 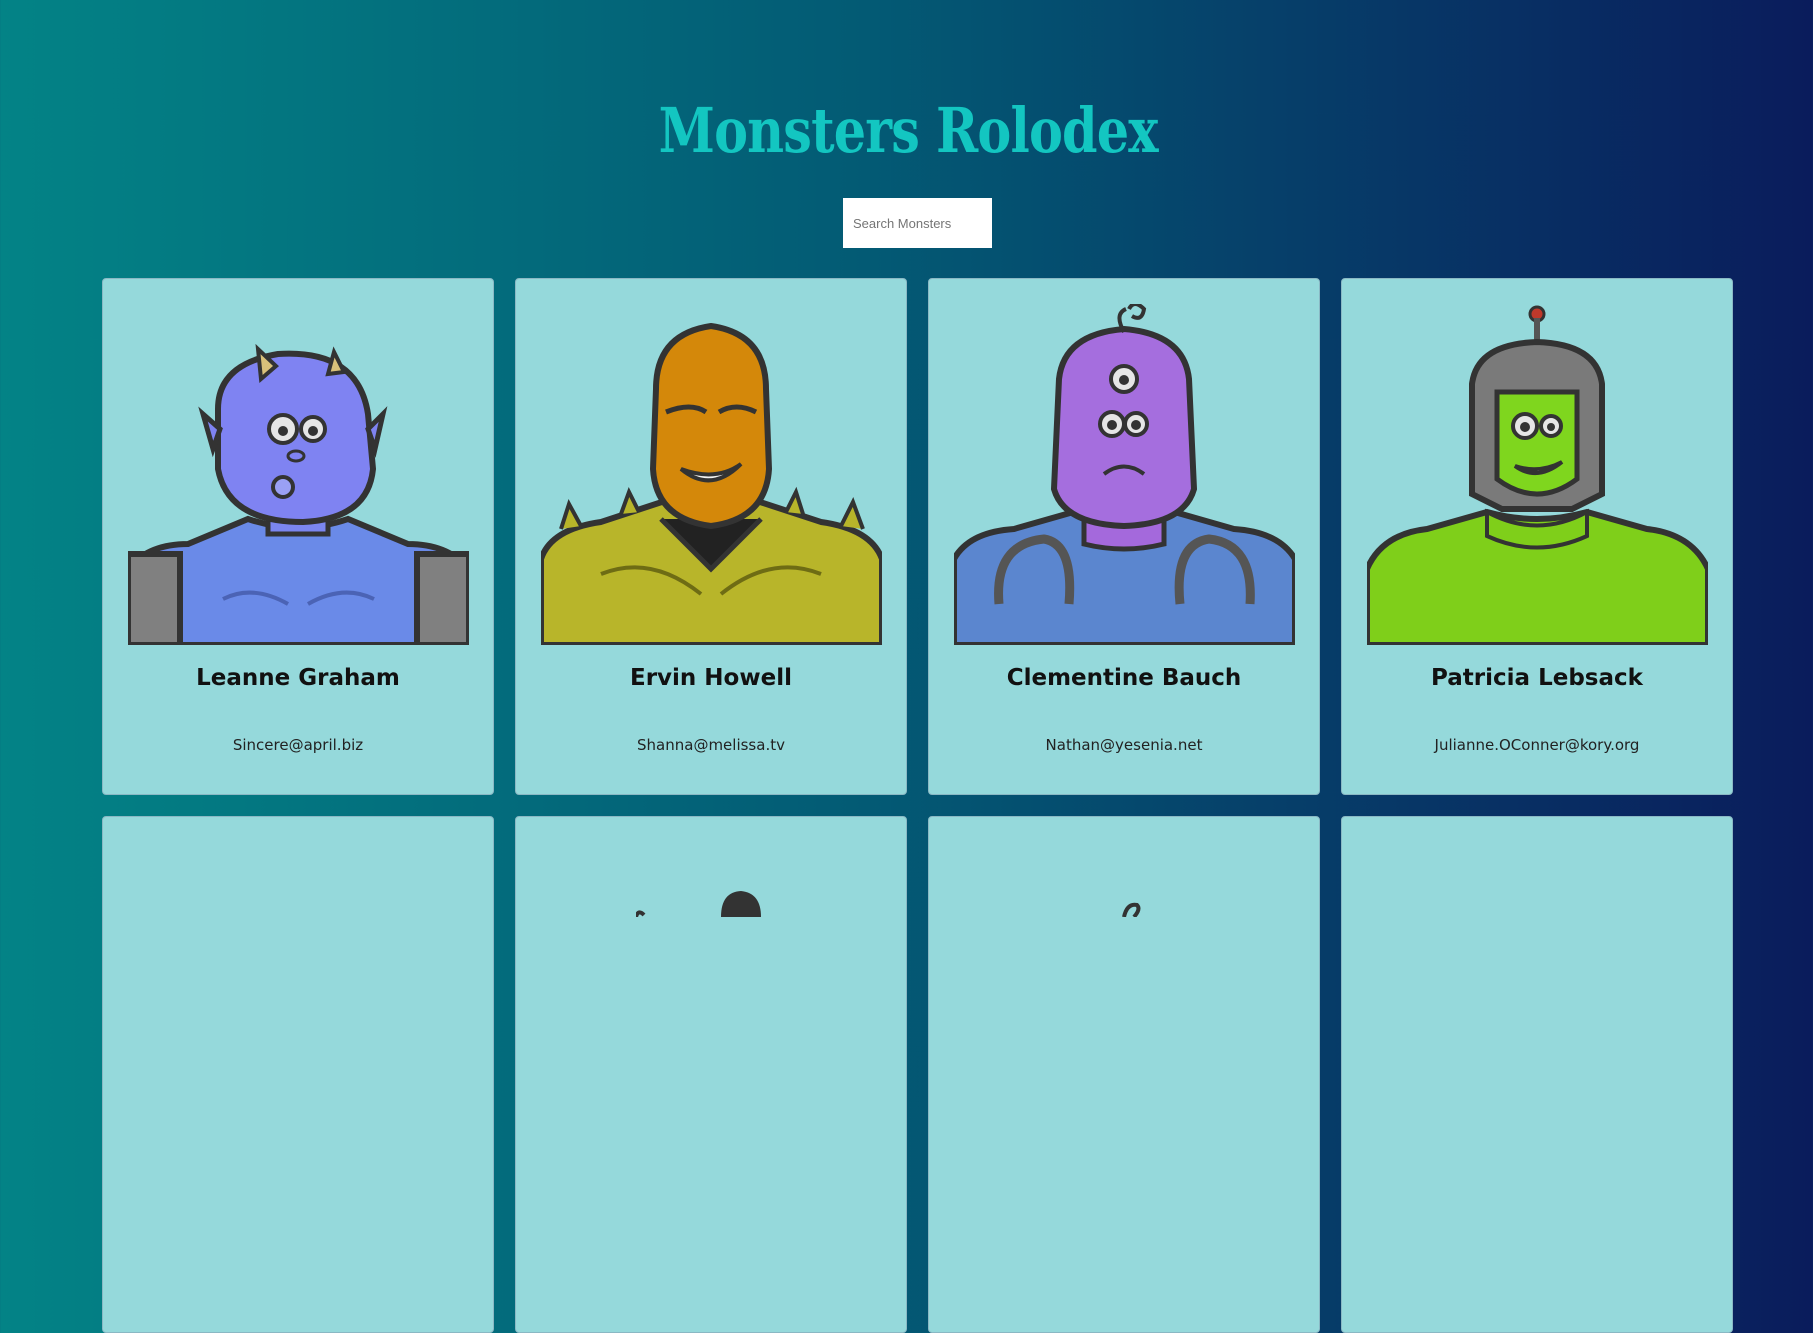 I want to click on monster-name: Ervin Howell, so click(x=711, y=678).